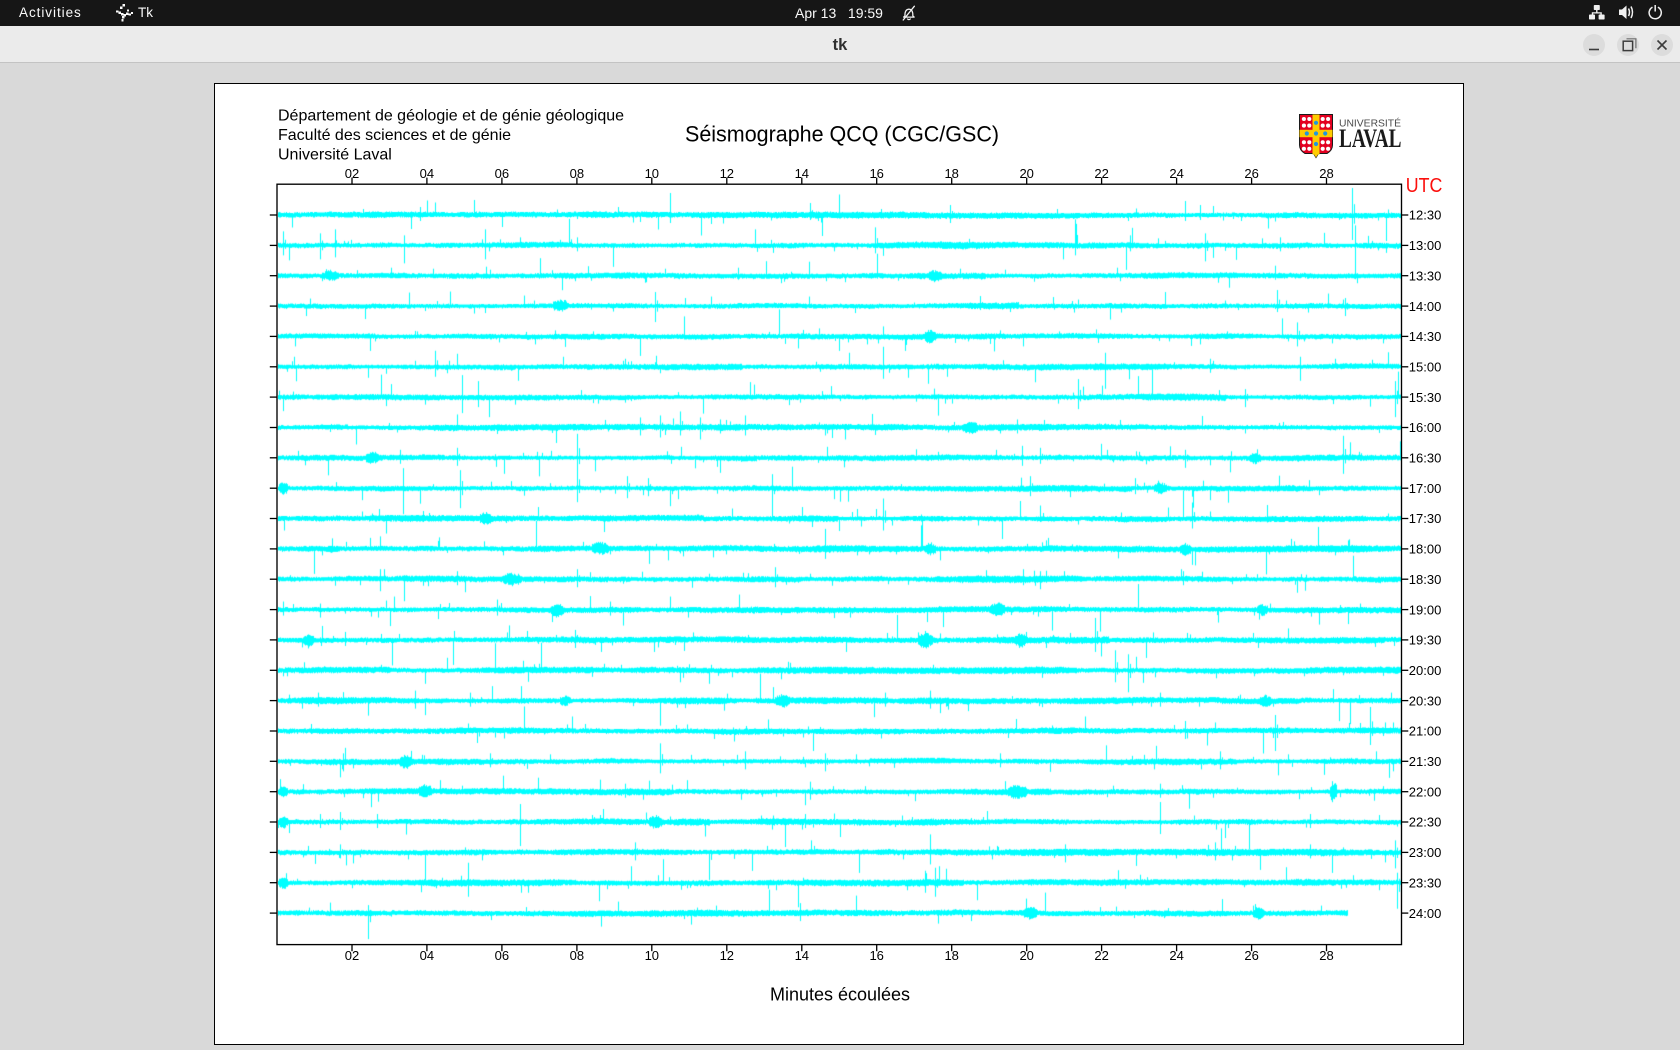 This screenshot has width=1680, height=1050. Describe the element at coordinates (1425, 245) in the screenshot. I see `svg-text: 13:00` at that location.